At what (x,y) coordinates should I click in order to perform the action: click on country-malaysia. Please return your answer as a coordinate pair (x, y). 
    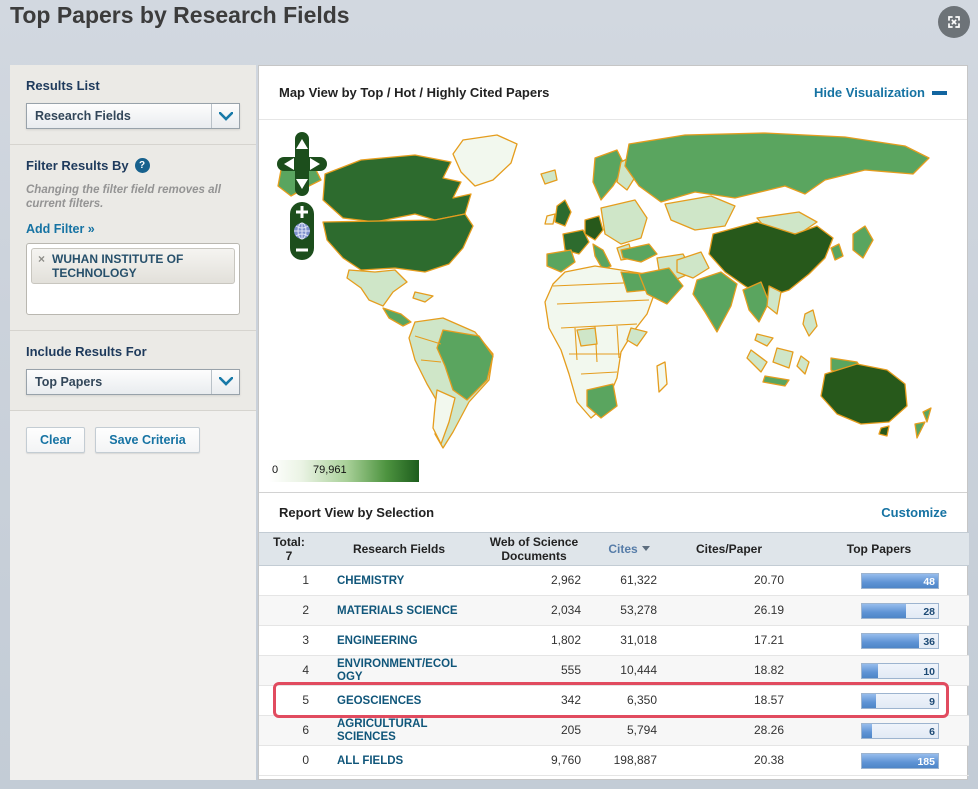
    Looking at the image, I should click on (764, 340).